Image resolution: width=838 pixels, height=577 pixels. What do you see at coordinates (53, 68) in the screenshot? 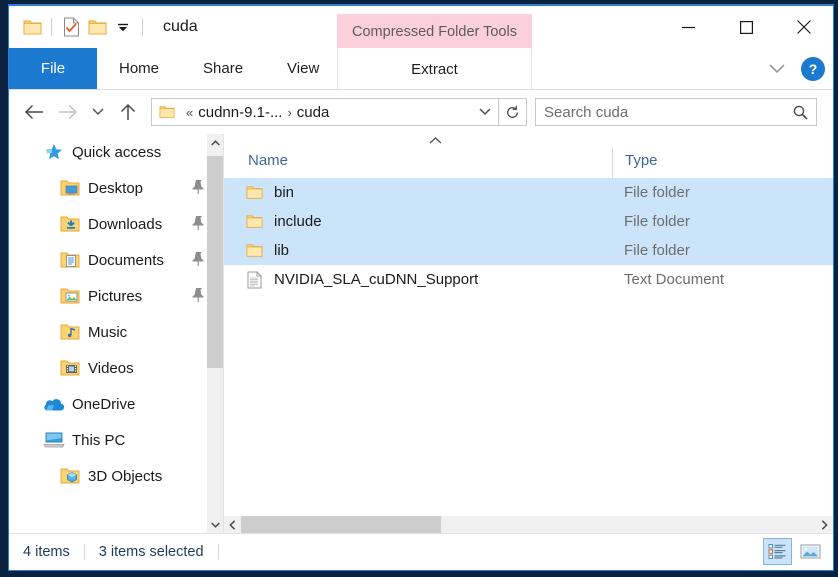
I see `tab-file: File` at bounding box center [53, 68].